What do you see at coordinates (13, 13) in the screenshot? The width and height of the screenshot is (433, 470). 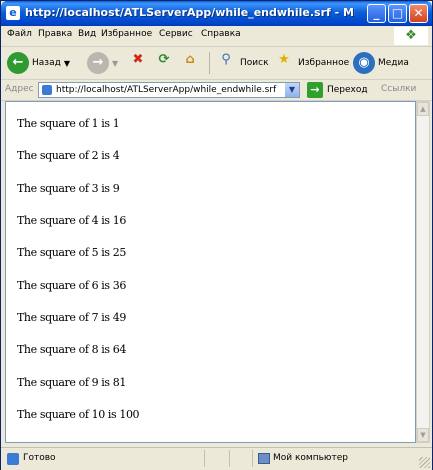 I see `ie-icon: e` at bounding box center [13, 13].